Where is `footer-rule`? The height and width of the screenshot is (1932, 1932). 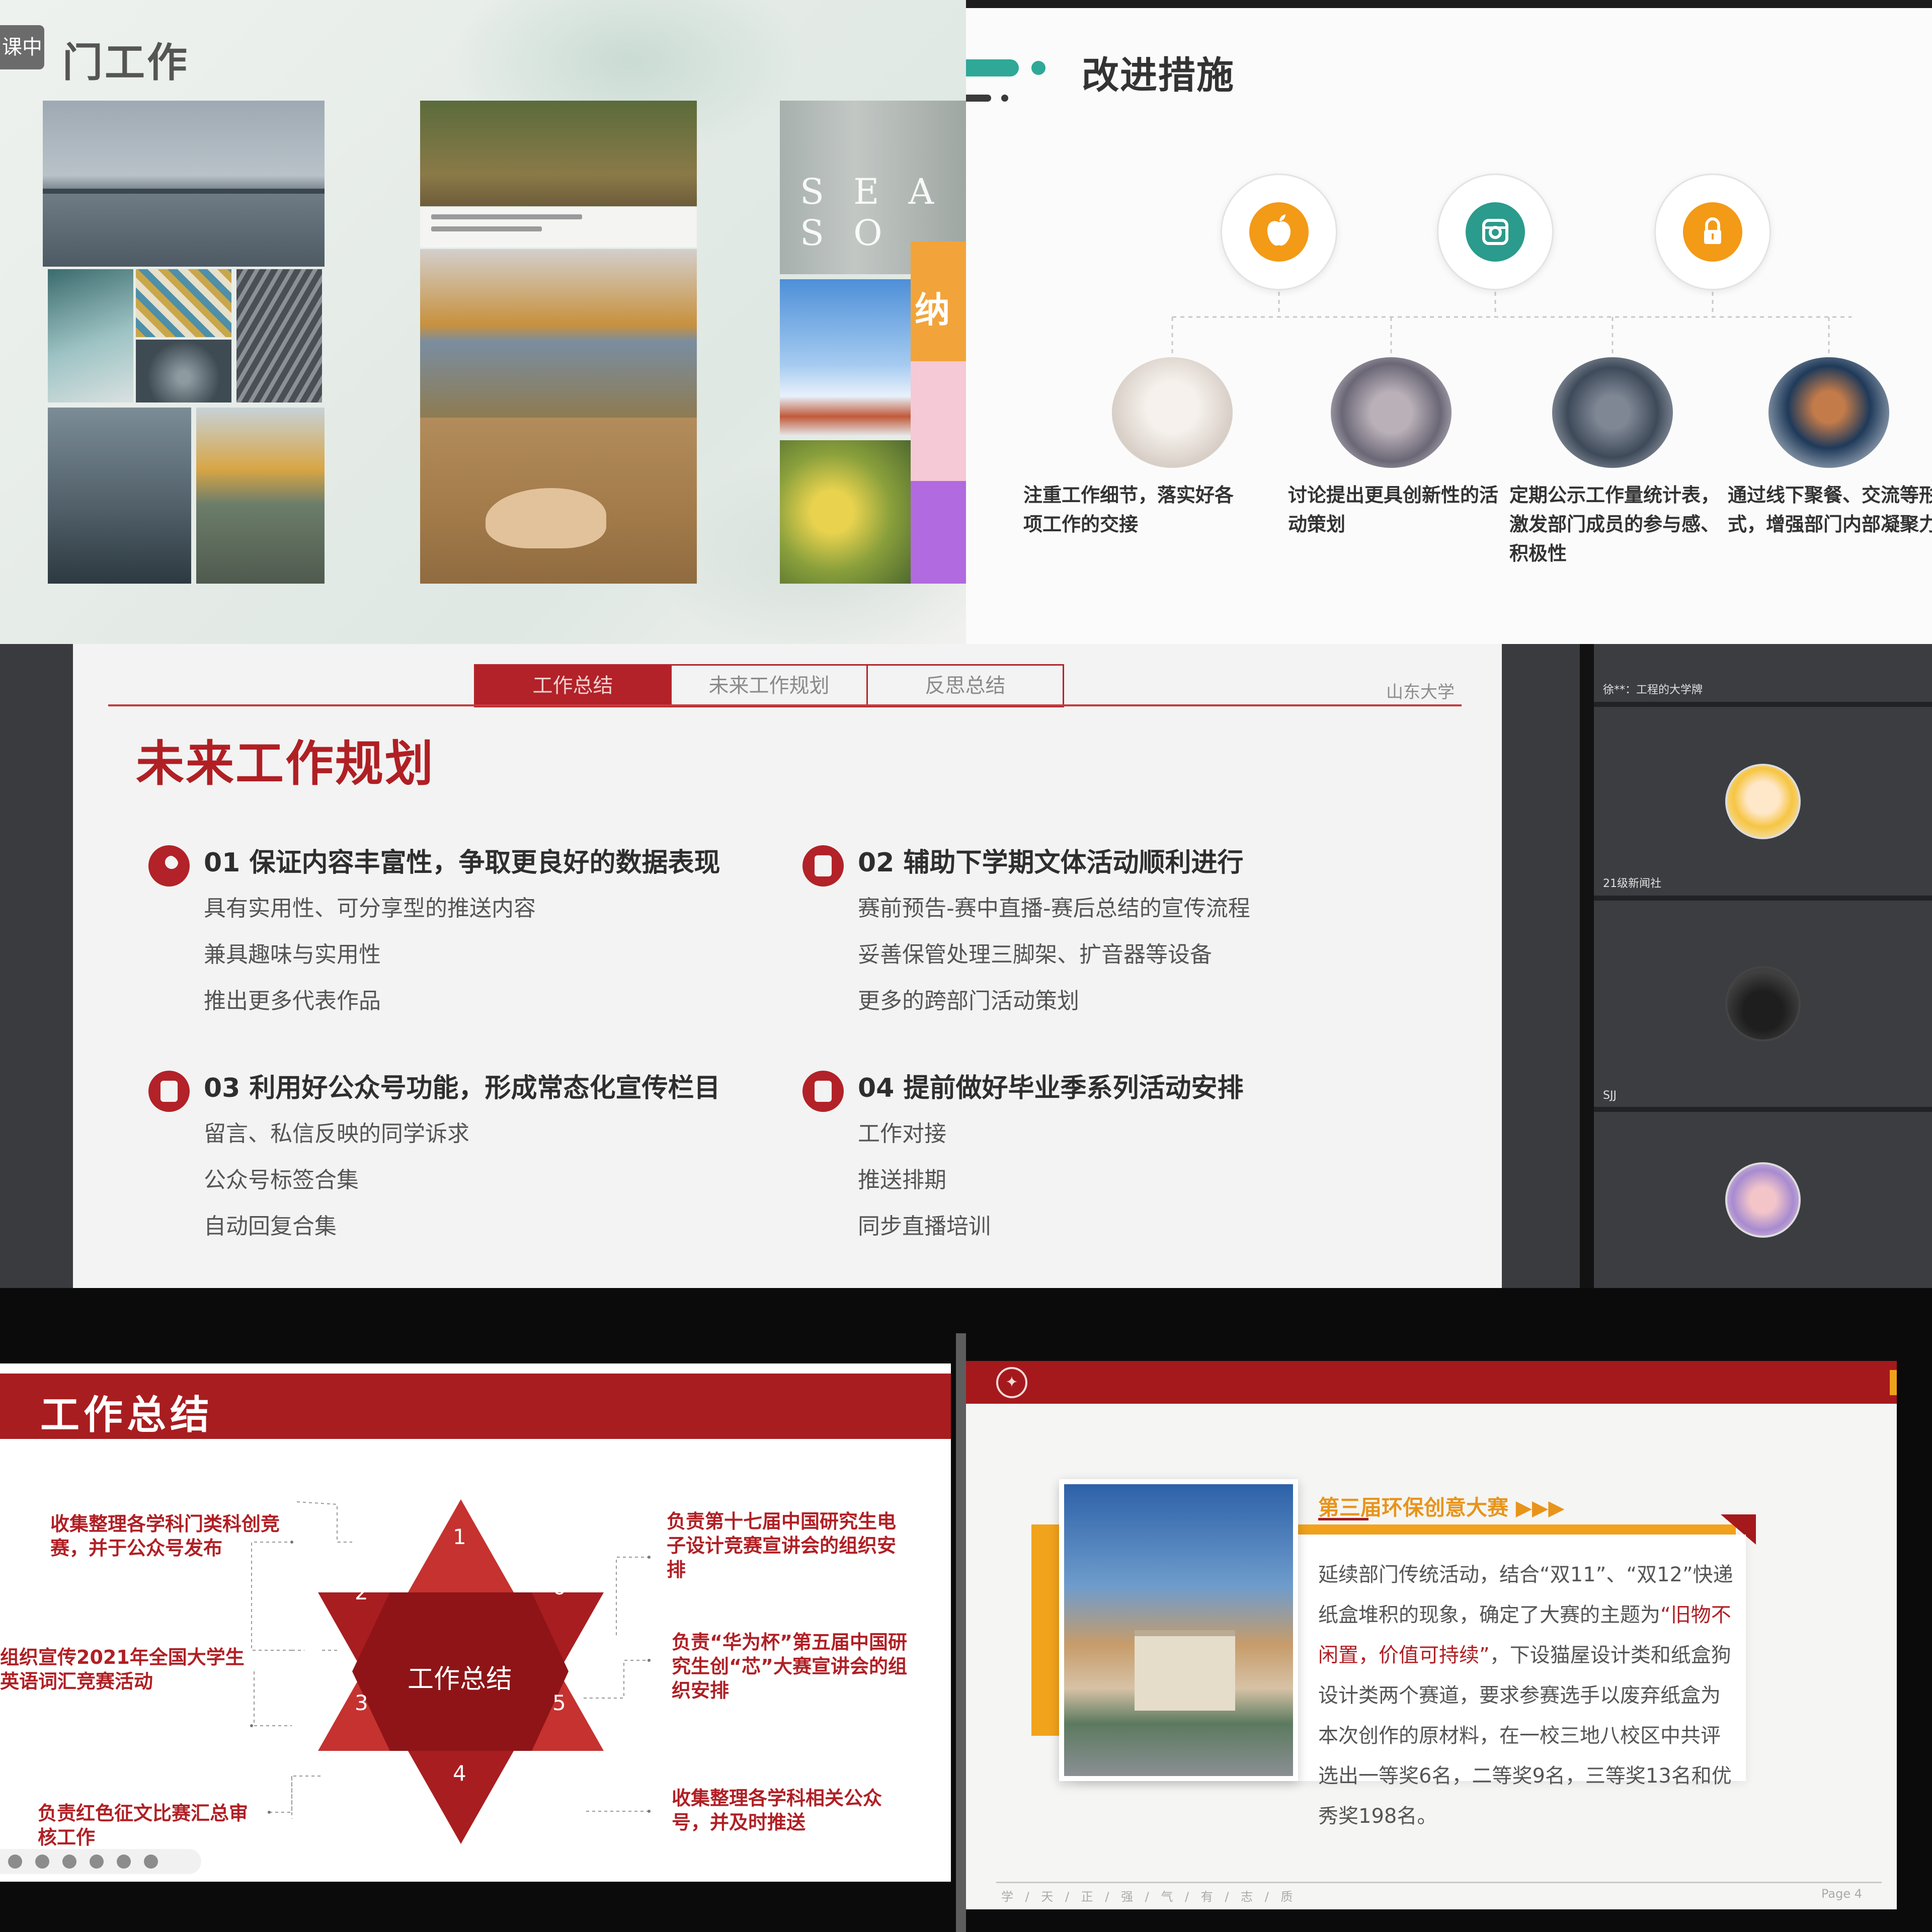 footer-rule is located at coordinates (1439, 1882).